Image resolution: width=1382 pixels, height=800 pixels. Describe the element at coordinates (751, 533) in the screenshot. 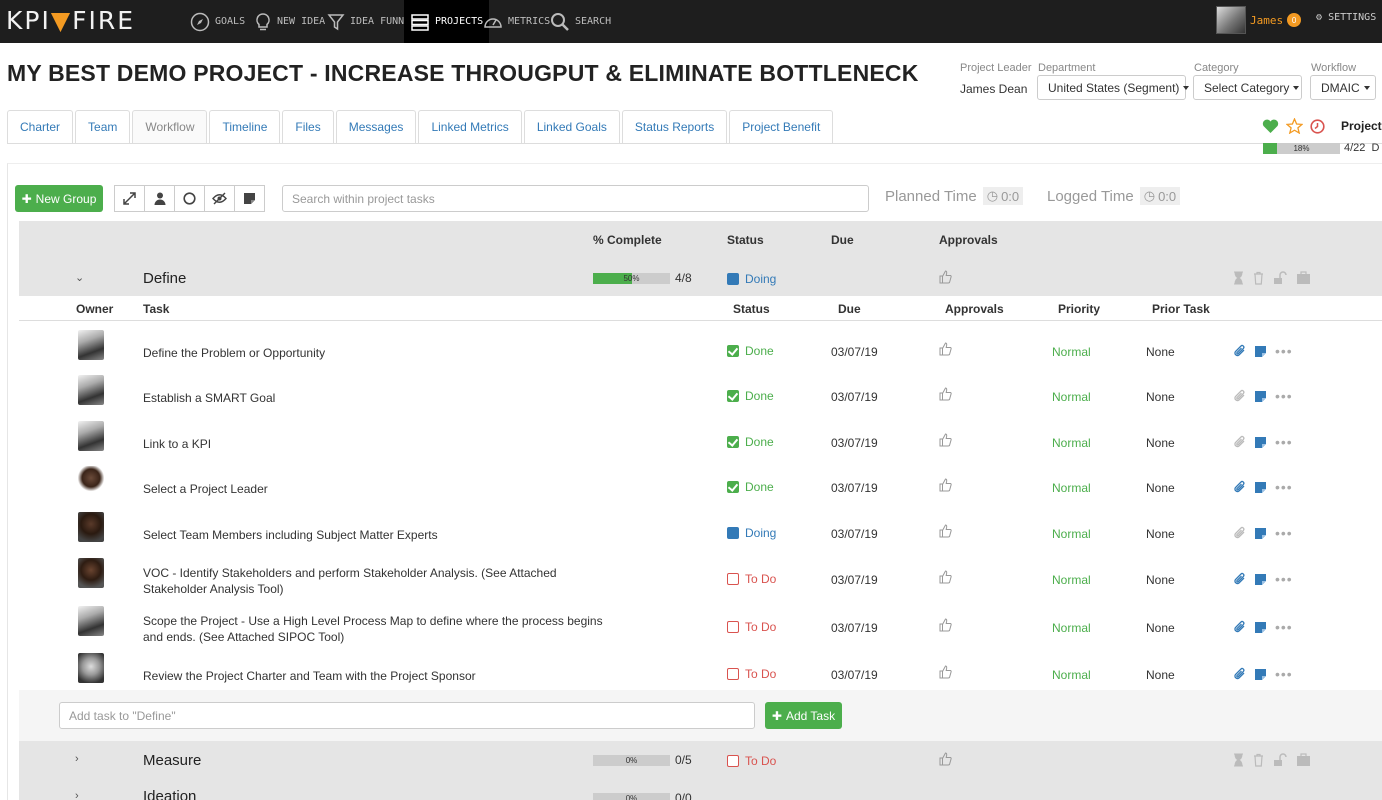

I see `task-status: Doing` at that location.